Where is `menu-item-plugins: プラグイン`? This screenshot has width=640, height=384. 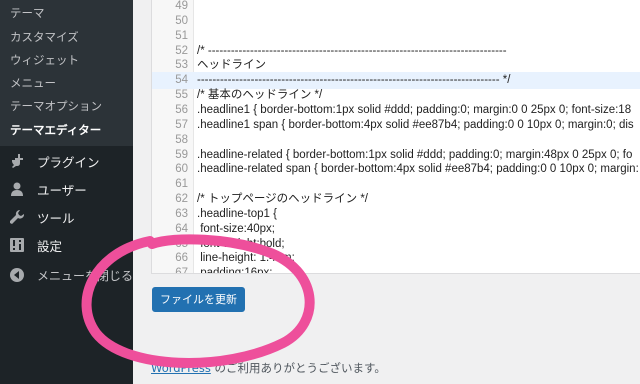
menu-item-plugins: プラグイン is located at coordinates (66, 161).